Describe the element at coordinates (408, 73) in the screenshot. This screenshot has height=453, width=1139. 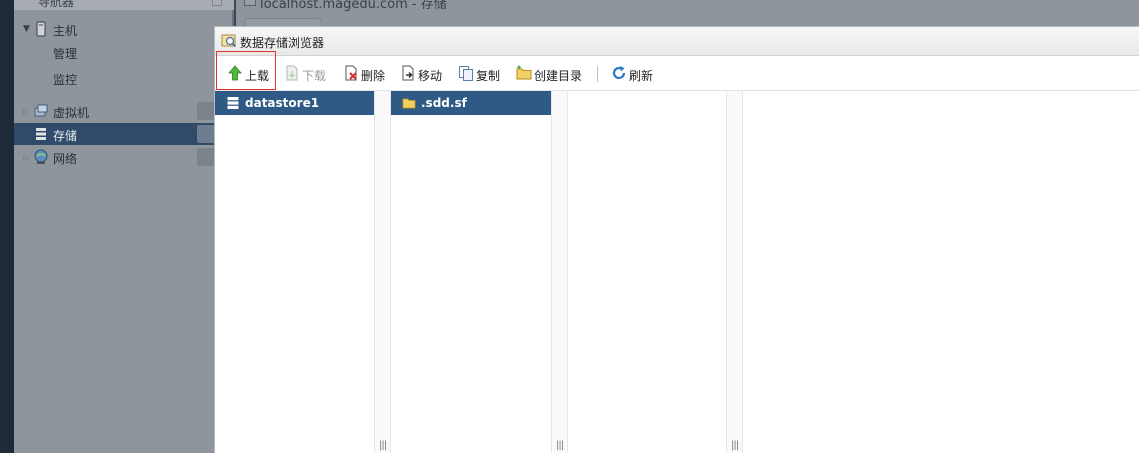
I see `move-icon` at that location.